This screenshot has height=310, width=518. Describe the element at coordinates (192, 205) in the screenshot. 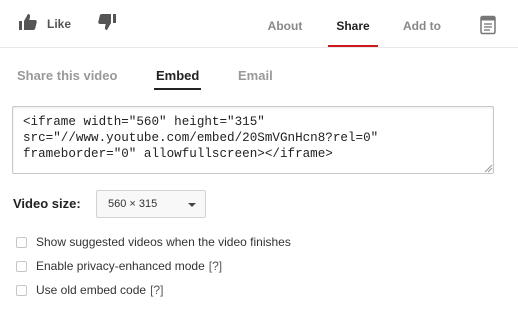

I see `chevron-down-icon` at that location.